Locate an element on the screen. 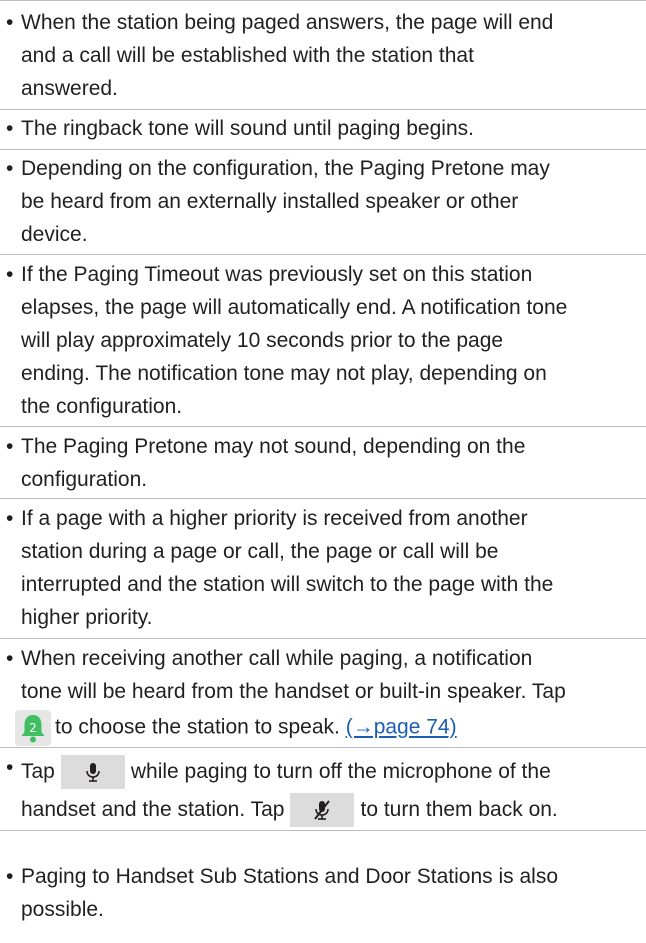  microphone-mute-button is located at coordinates (322, 810).